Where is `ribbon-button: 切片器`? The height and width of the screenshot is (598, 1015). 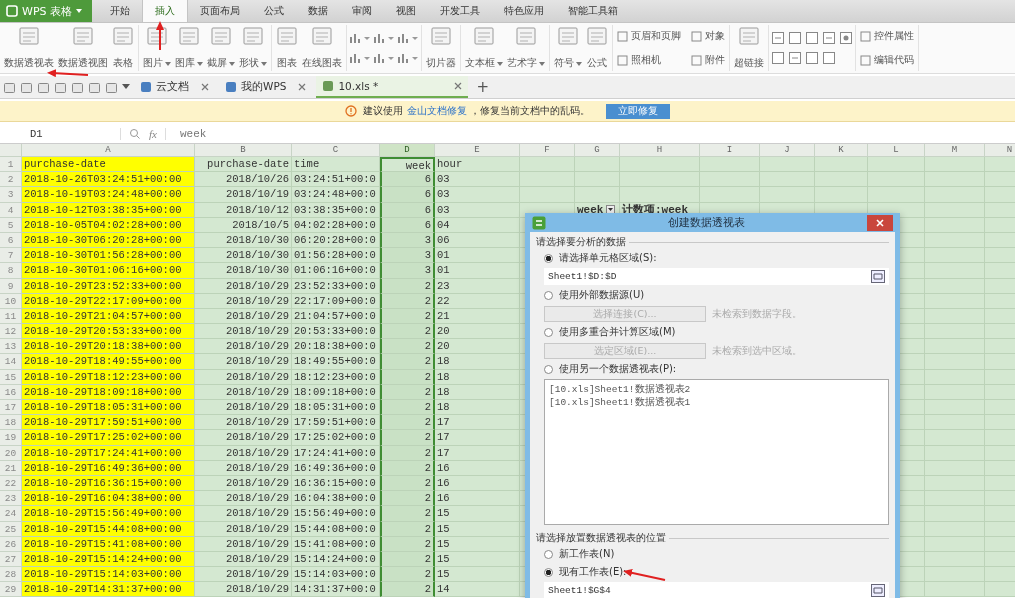
ribbon-button: 切片器 is located at coordinates (441, 48).